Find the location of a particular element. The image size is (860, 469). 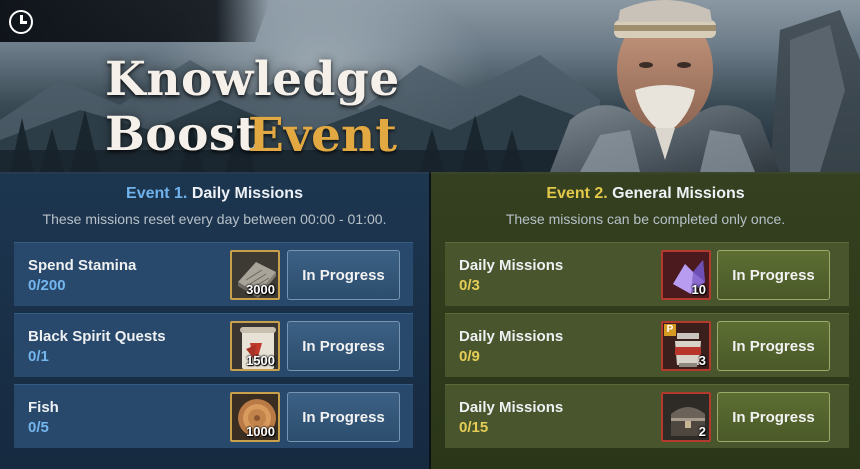

timer-bar is located at coordinates (135, 21).